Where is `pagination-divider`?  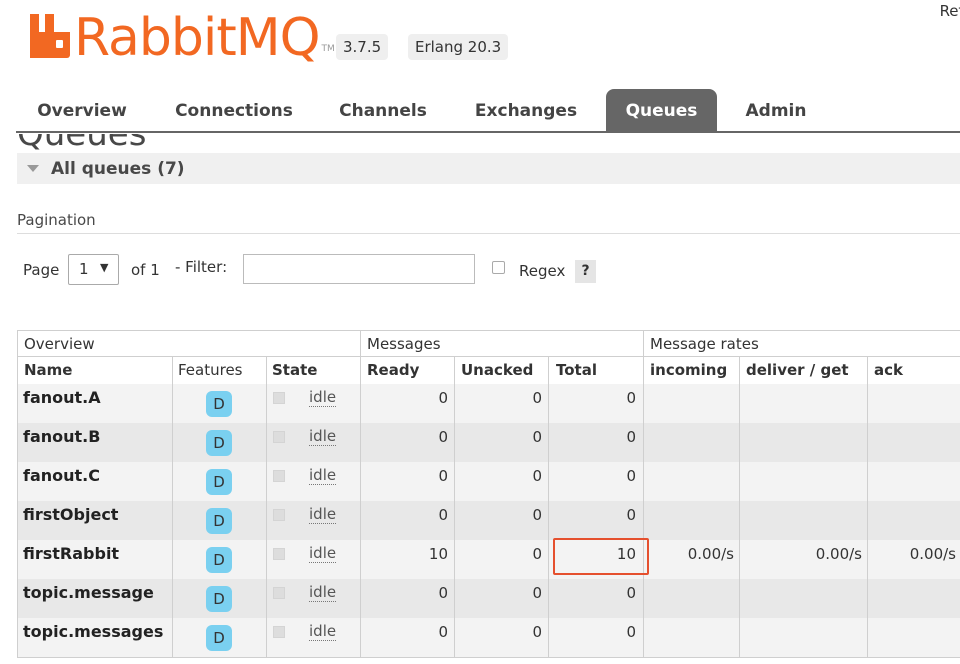 pagination-divider is located at coordinates (488, 233).